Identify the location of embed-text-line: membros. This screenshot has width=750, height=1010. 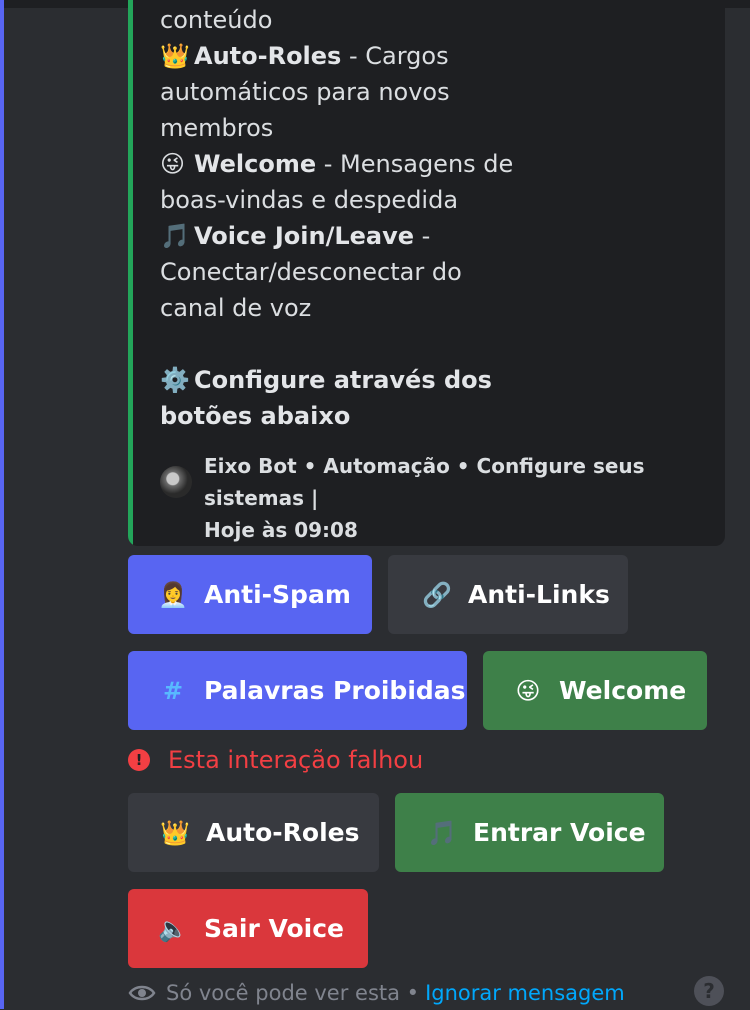
(217, 128).